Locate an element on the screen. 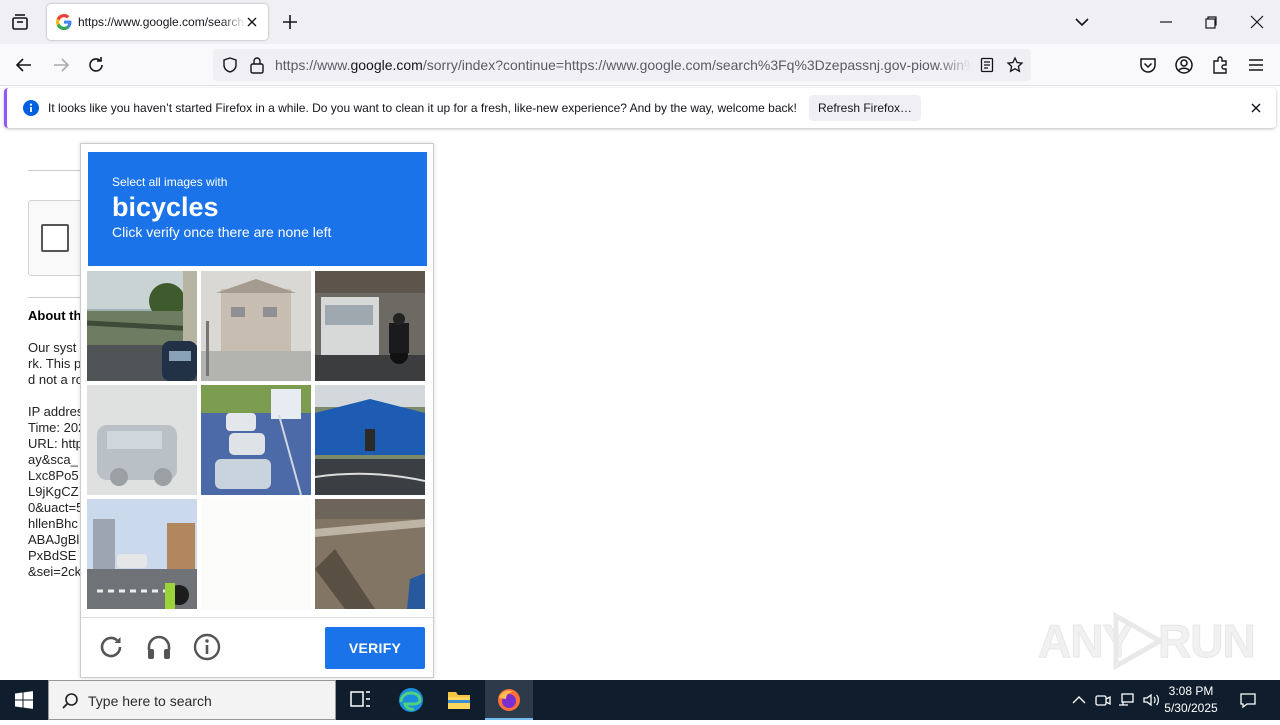 This screenshot has height=725, width=1280. detail-line: &sei=2ck is located at coordinates (55, 571).